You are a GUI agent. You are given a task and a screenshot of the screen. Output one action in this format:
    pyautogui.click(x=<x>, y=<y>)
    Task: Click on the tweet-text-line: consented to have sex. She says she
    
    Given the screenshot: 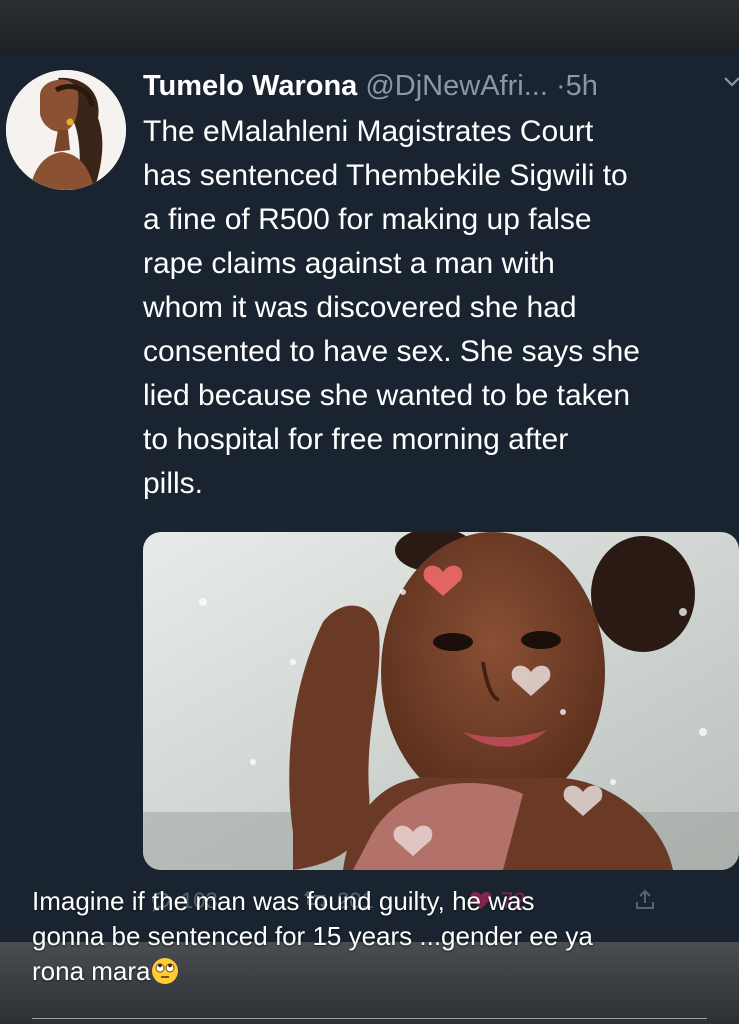 What is the action you would take?
    pyautogui.click(x=391, y=351)
    